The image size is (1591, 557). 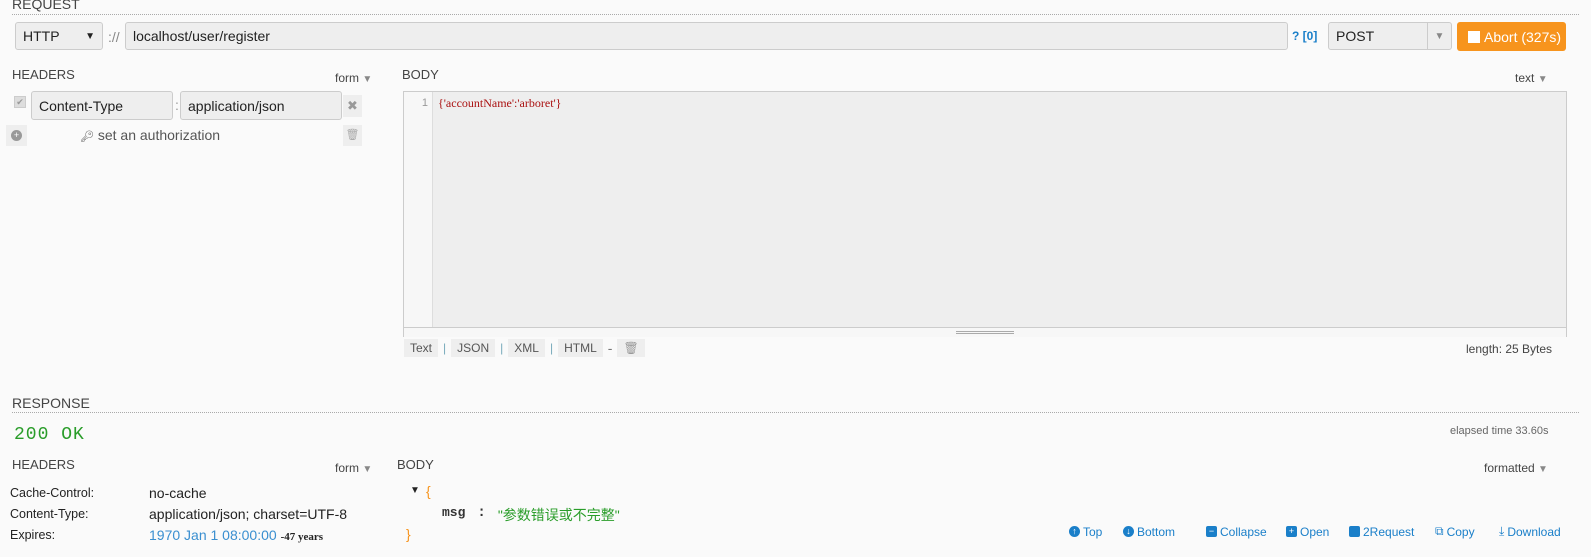 I want to click on arrow-up-circle-icon: ↑, so click(x=1074, y=531).